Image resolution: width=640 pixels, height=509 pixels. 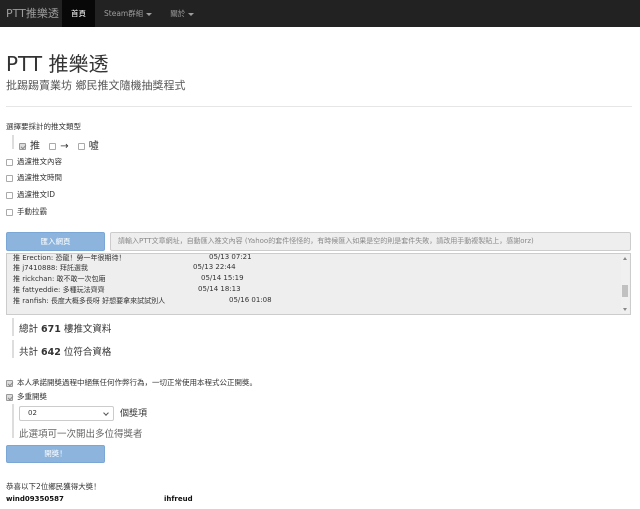 What do you see at coordinates (13, 349) in the screenshot?
I see `eligible-bar` at bounding box center [13, 349].